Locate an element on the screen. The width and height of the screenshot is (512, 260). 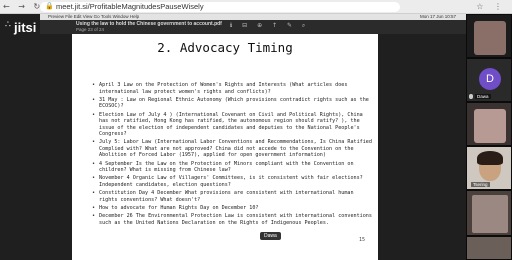
pdf-page-info: Page 23 of 24 is located at coordinates (90, 29).